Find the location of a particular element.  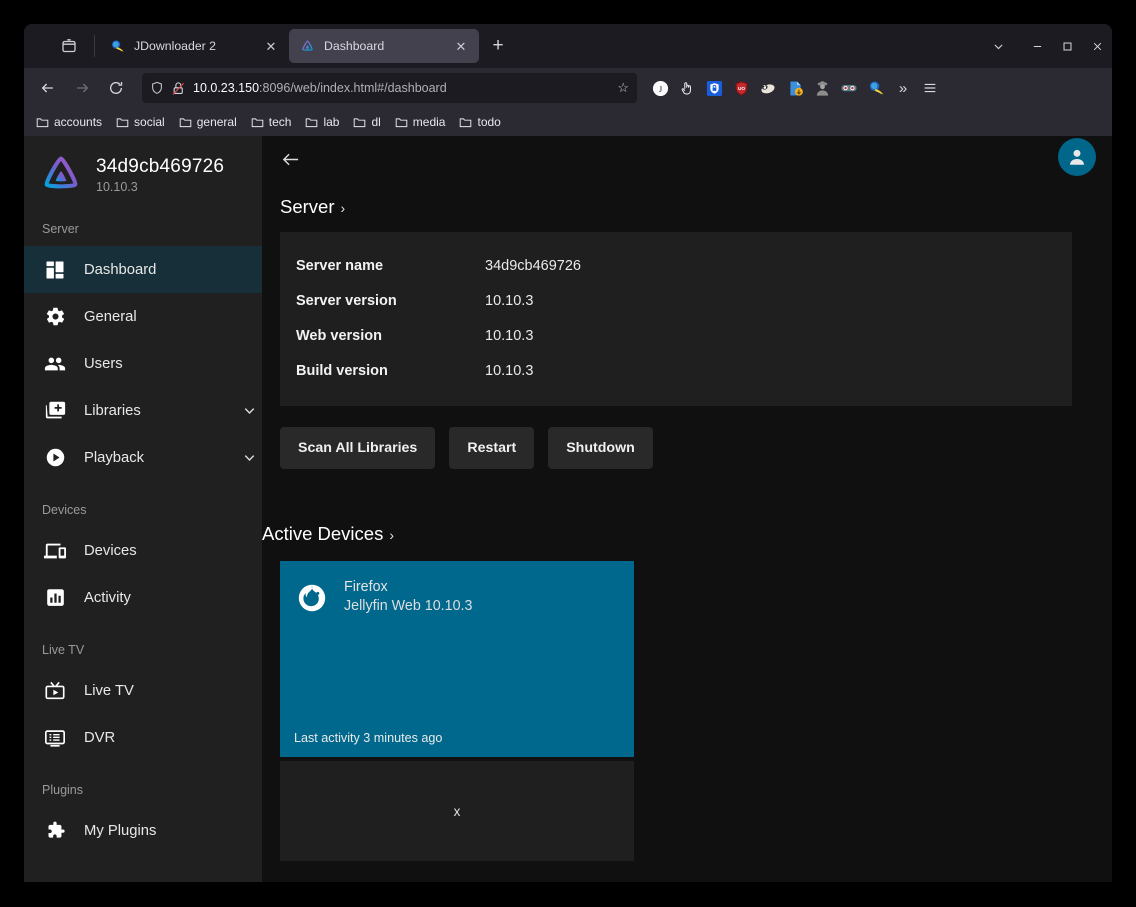

window-minimize-button is located at coordinates (1037, 46).